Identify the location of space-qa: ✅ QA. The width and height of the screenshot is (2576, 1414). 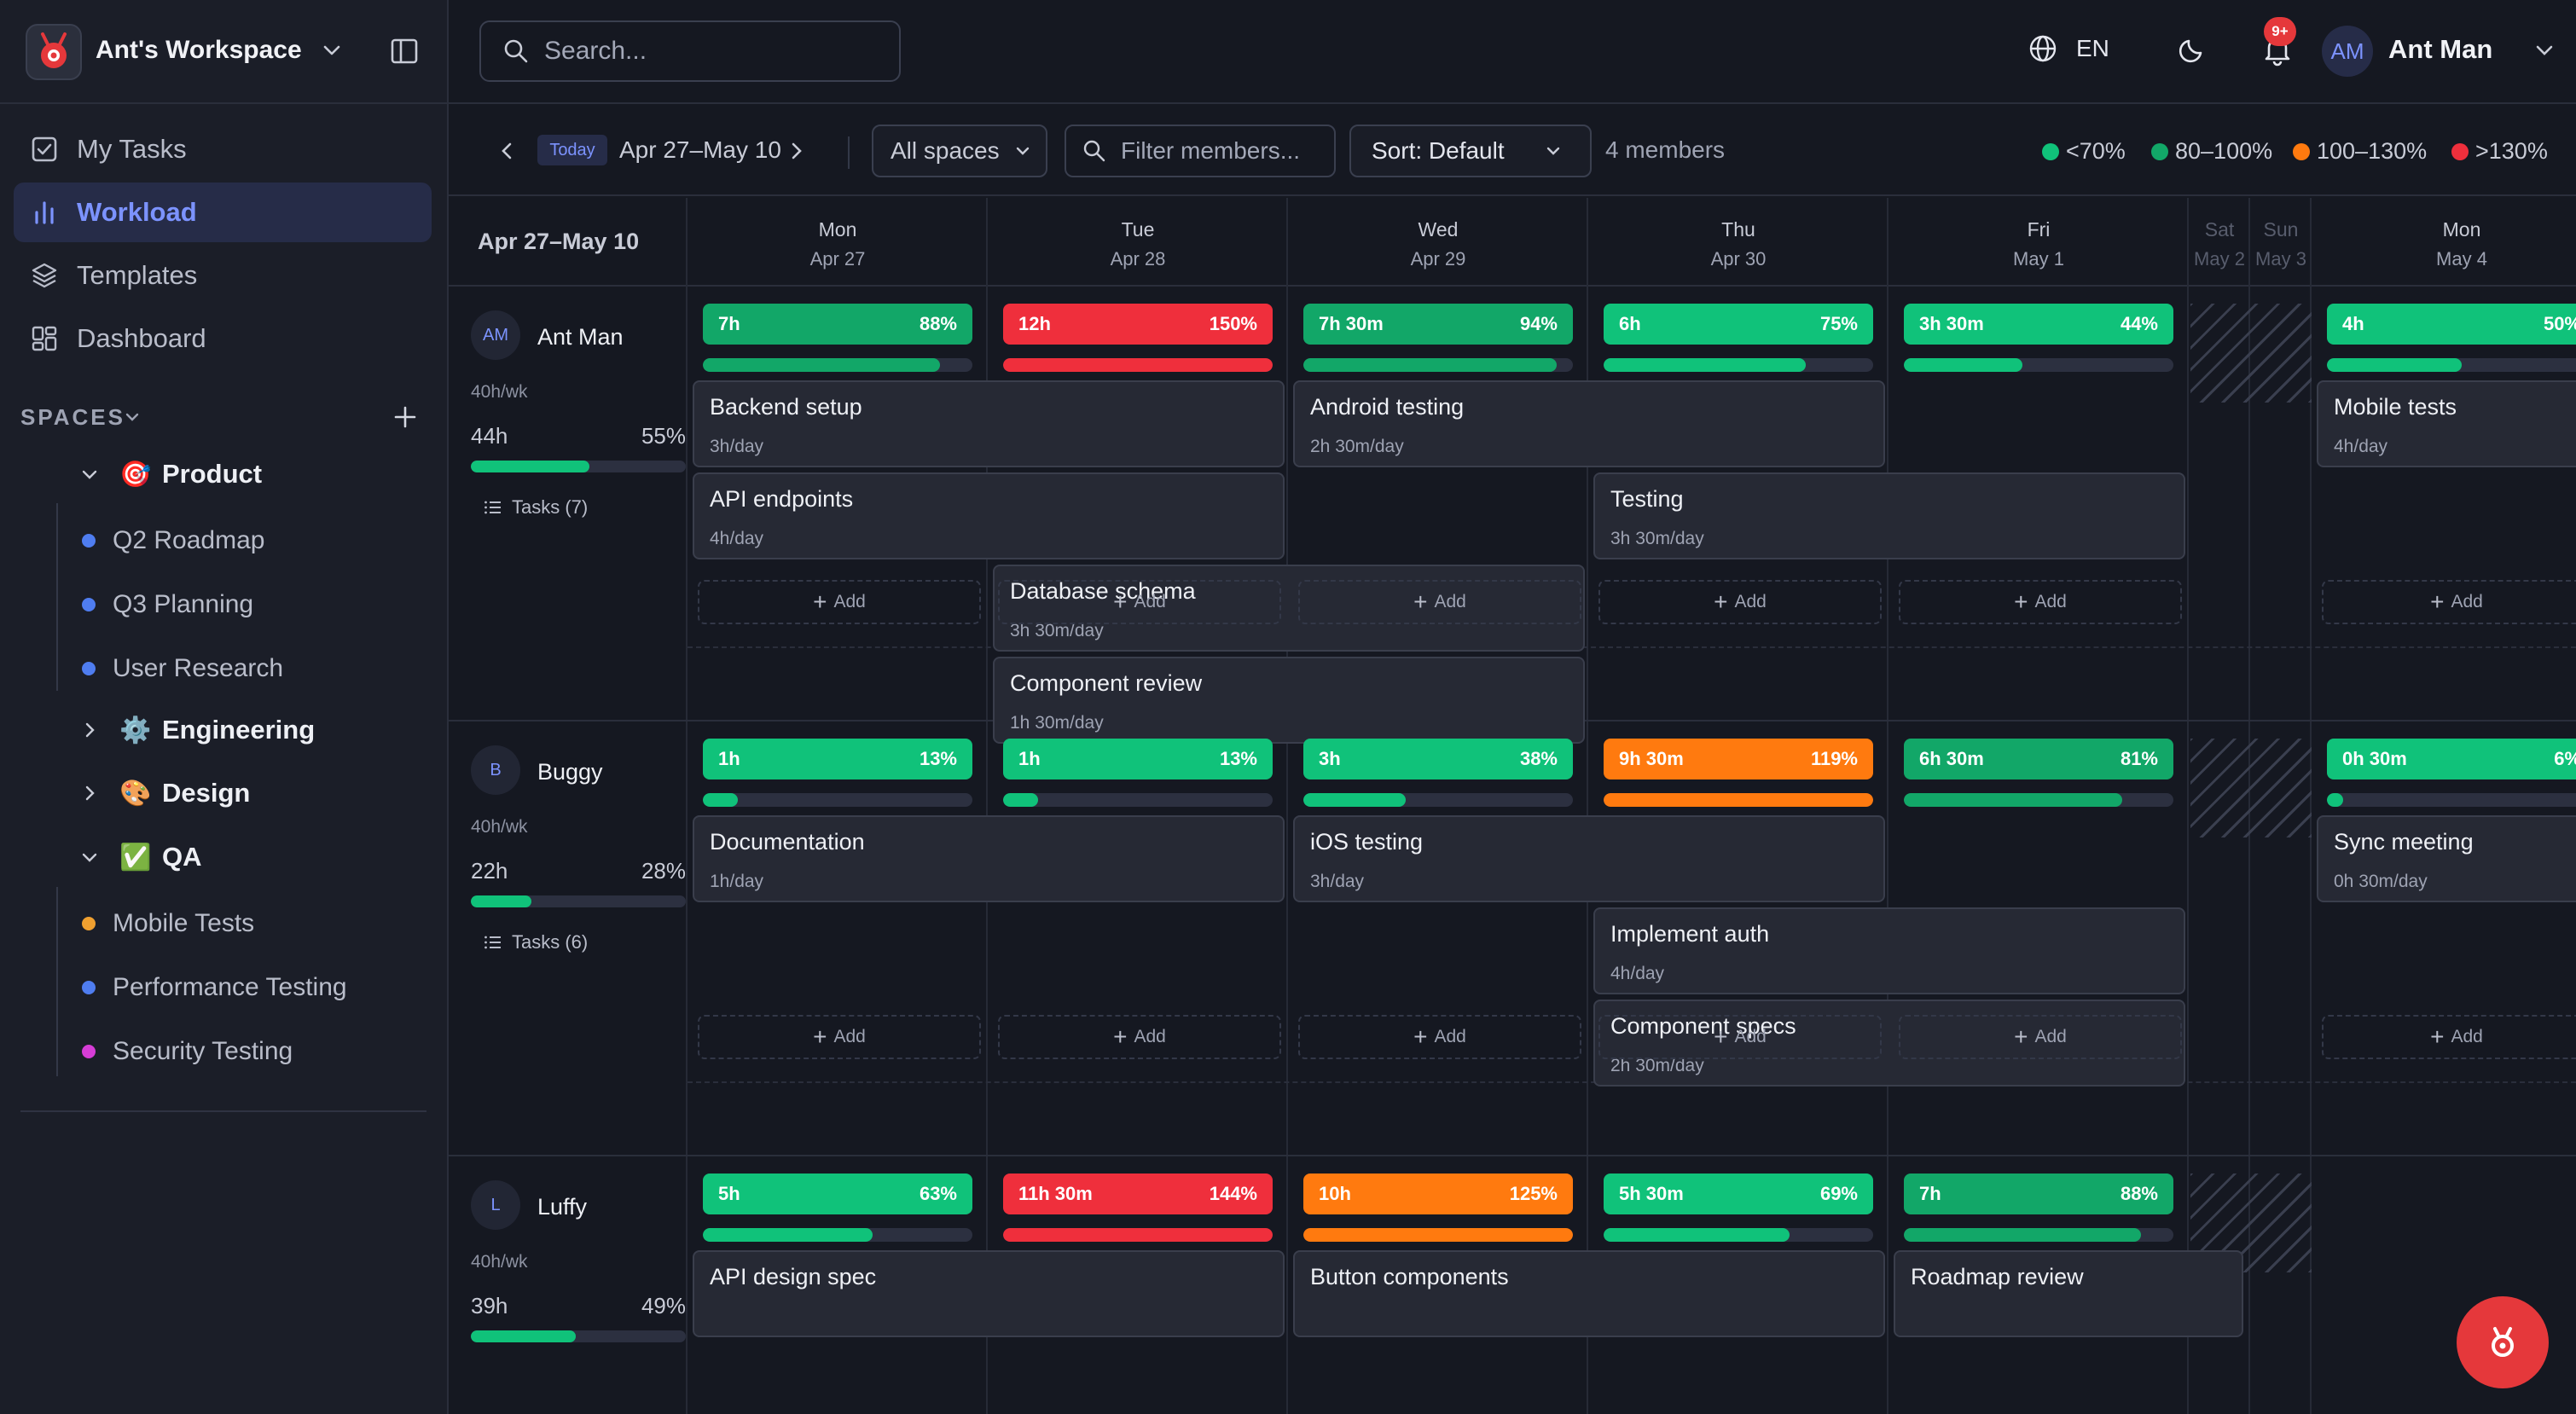
(140, 857).